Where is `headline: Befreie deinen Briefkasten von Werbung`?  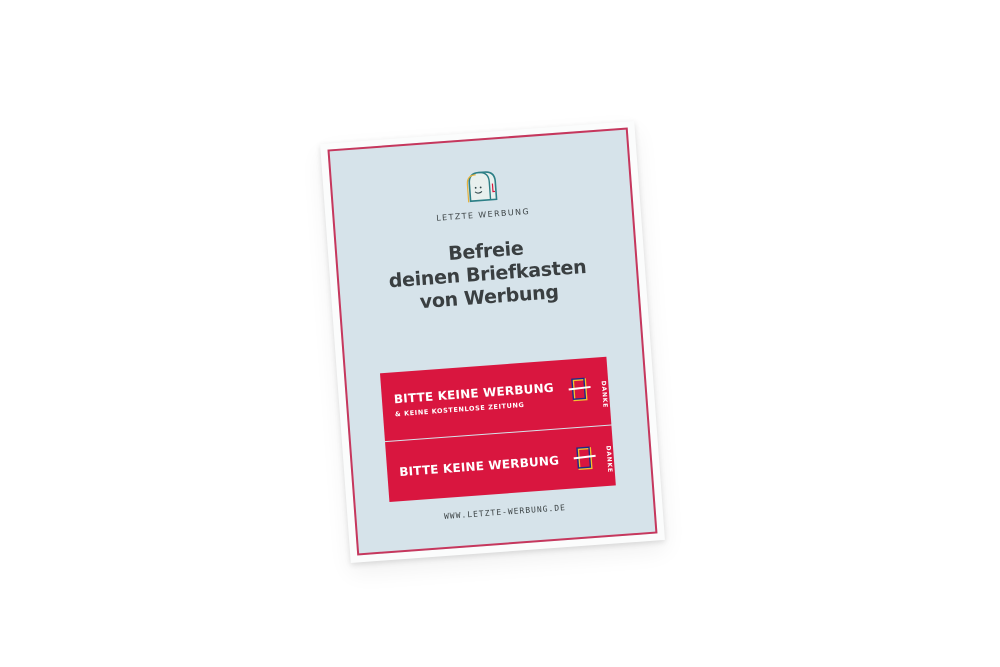
headline: Befreie deinen Briefkasten von Werbung is located at coordinates (487, 274).